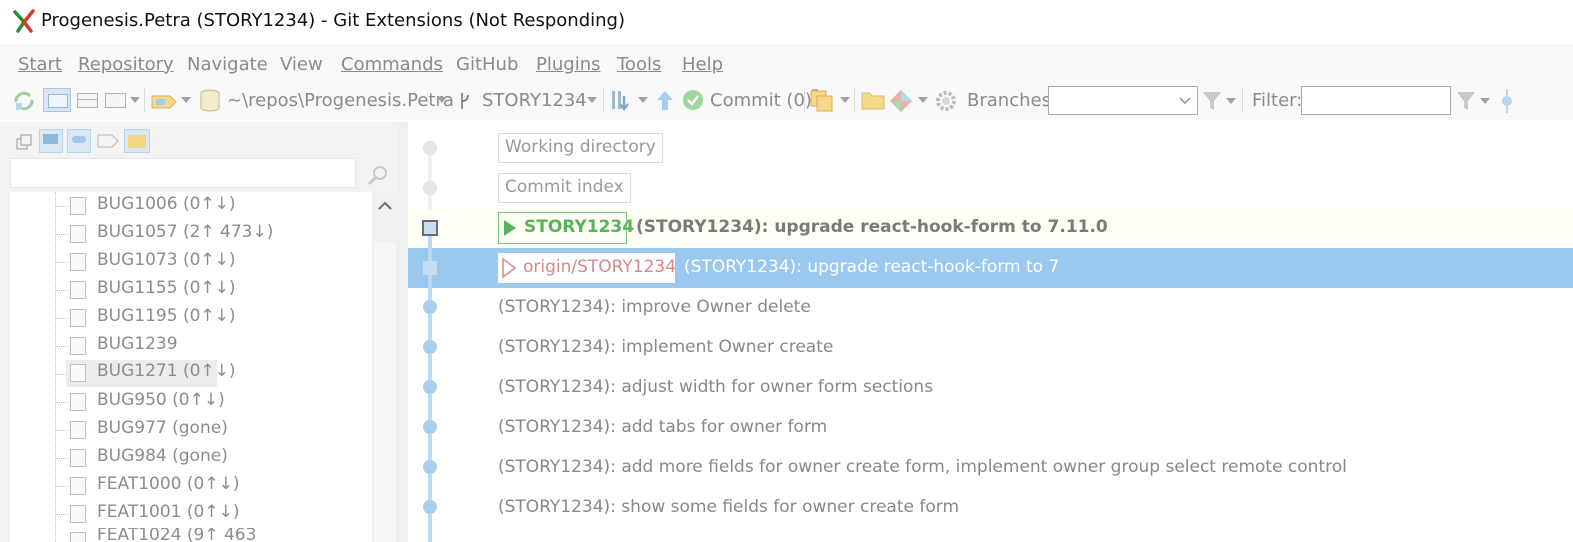 This screenshot has width=1573, height=542. What do you see at coordinates (873, 100) in the screenshot?
I see `folder-icon` at bounding box center [873, 100].